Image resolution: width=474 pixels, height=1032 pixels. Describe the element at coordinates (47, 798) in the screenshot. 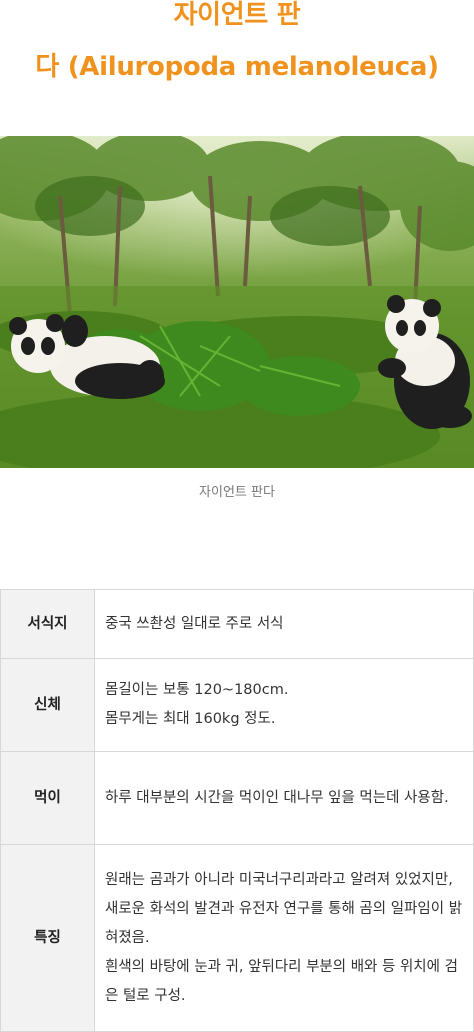

I see `row-label-food: 먹이` at that location.